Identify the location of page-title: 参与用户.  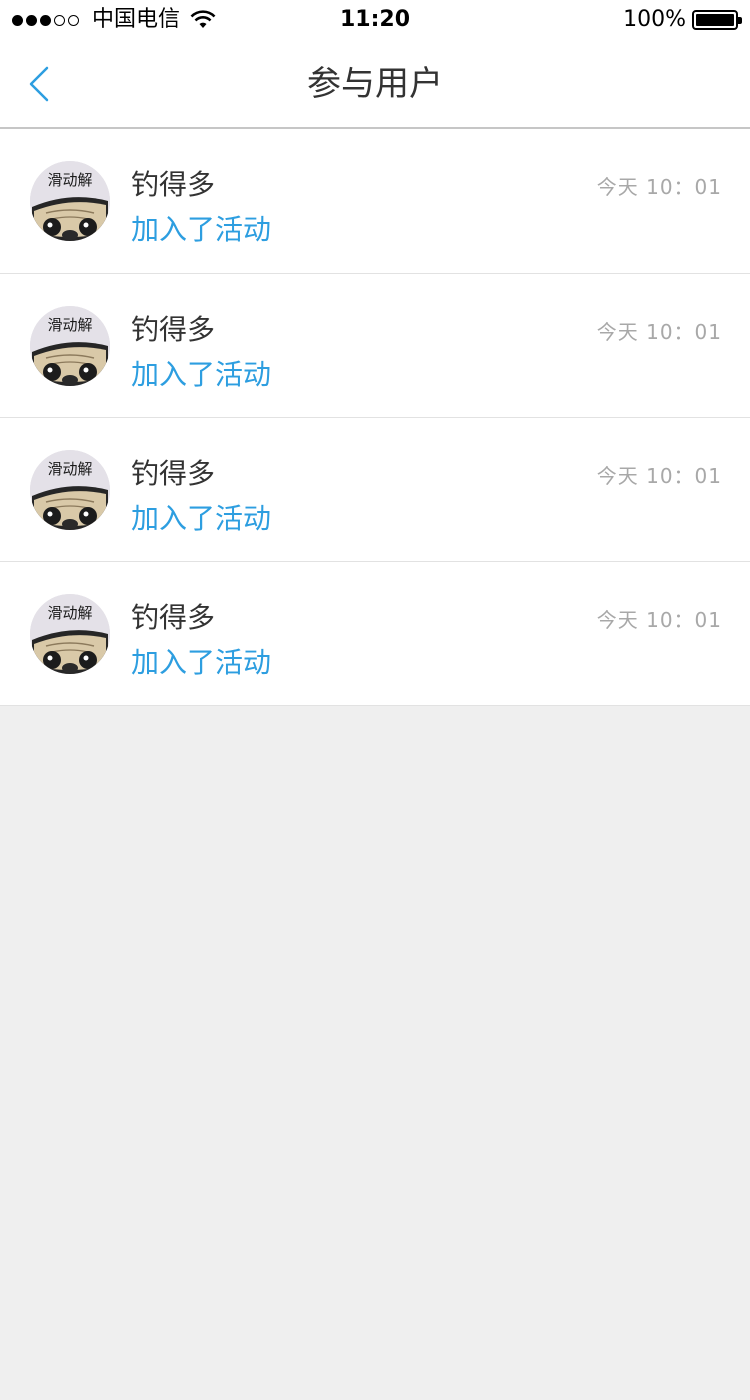
(375, 84).